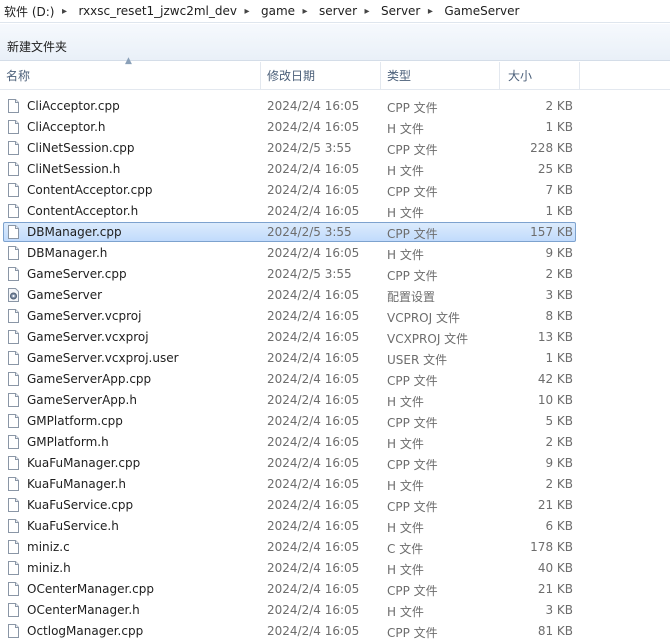 This screenshot has height=642, width=670. Describe the element at coordinates (479, 11) in the screenshot. I see `breadcrumb-item-gameserver: GameServer` at that location.